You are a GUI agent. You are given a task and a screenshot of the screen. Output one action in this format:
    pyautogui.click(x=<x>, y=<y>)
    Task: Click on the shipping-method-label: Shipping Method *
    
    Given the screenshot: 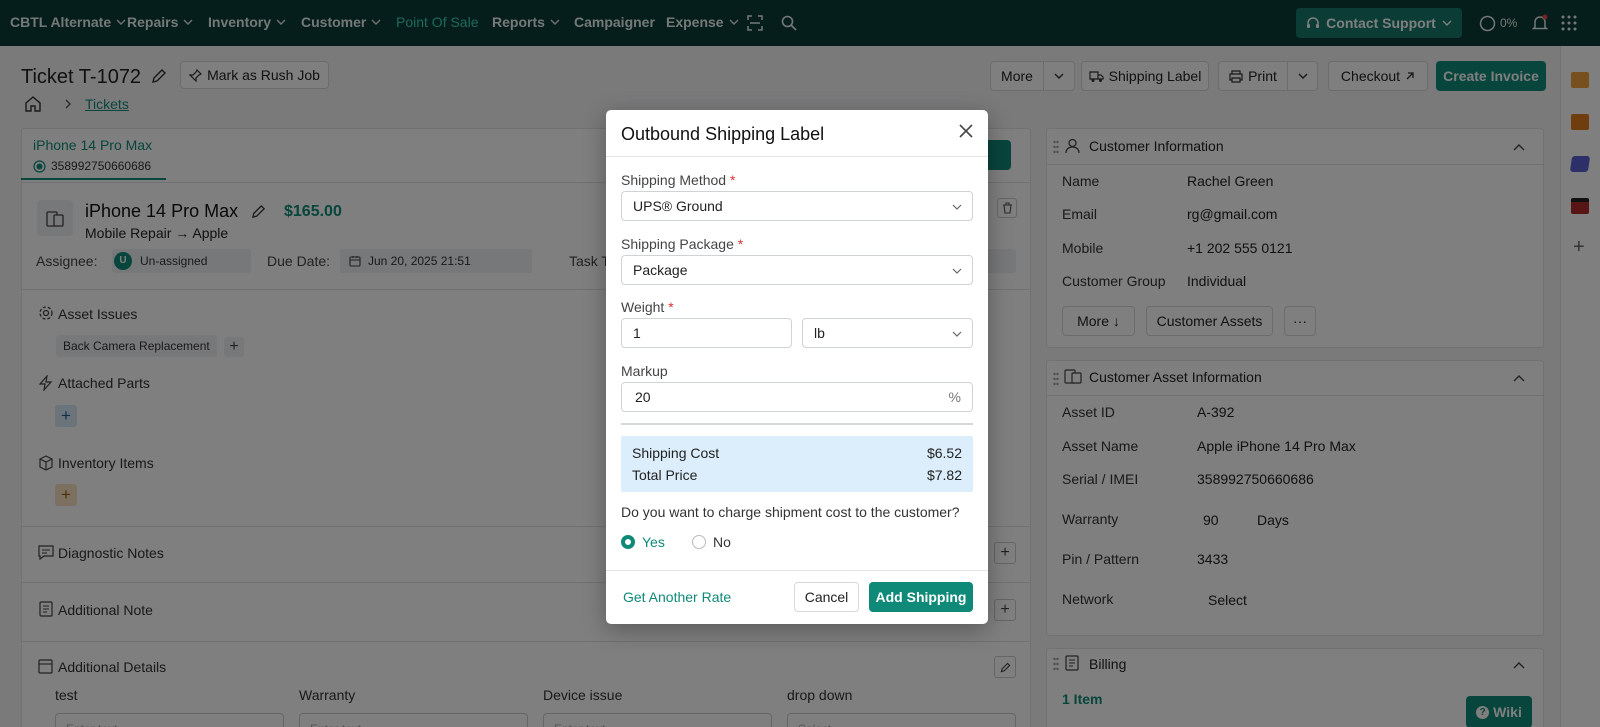 What is the action you would take?
    pyautogui.click(x=678, y=180)
    